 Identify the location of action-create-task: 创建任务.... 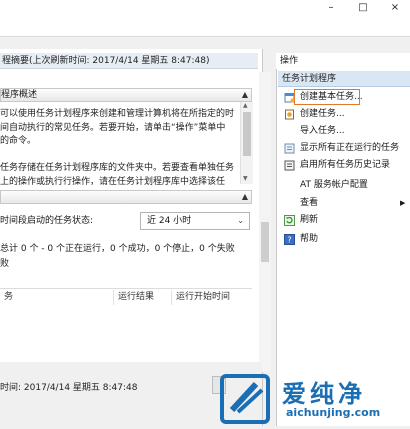
(346, 114).